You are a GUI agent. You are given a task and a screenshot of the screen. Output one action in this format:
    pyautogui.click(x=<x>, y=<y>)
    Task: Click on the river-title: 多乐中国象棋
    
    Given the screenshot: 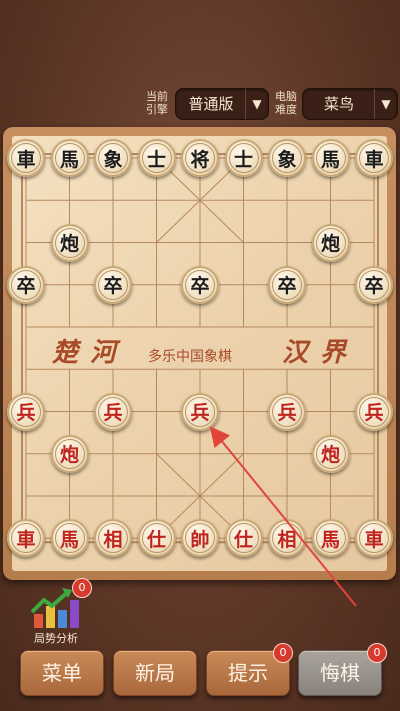 What is the action you would take?
    pyautogui.click(x=190, y=357)
    